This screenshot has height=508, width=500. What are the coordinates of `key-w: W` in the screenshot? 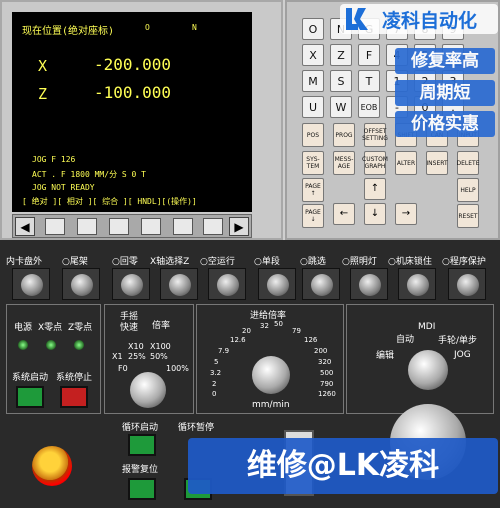 It's located at (341, 107).